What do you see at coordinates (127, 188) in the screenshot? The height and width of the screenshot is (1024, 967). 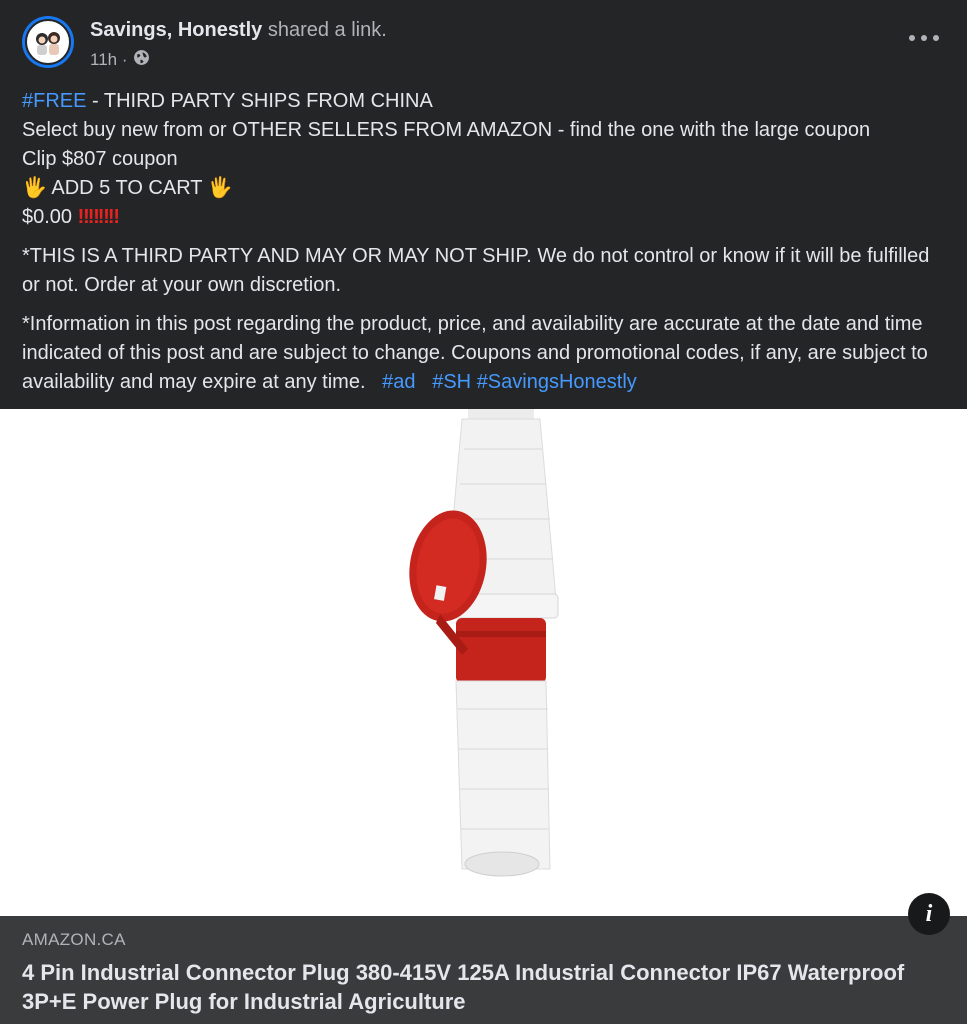 I see `line-4-text: ADD 5 TO CART` at bounding box center [127, 188].